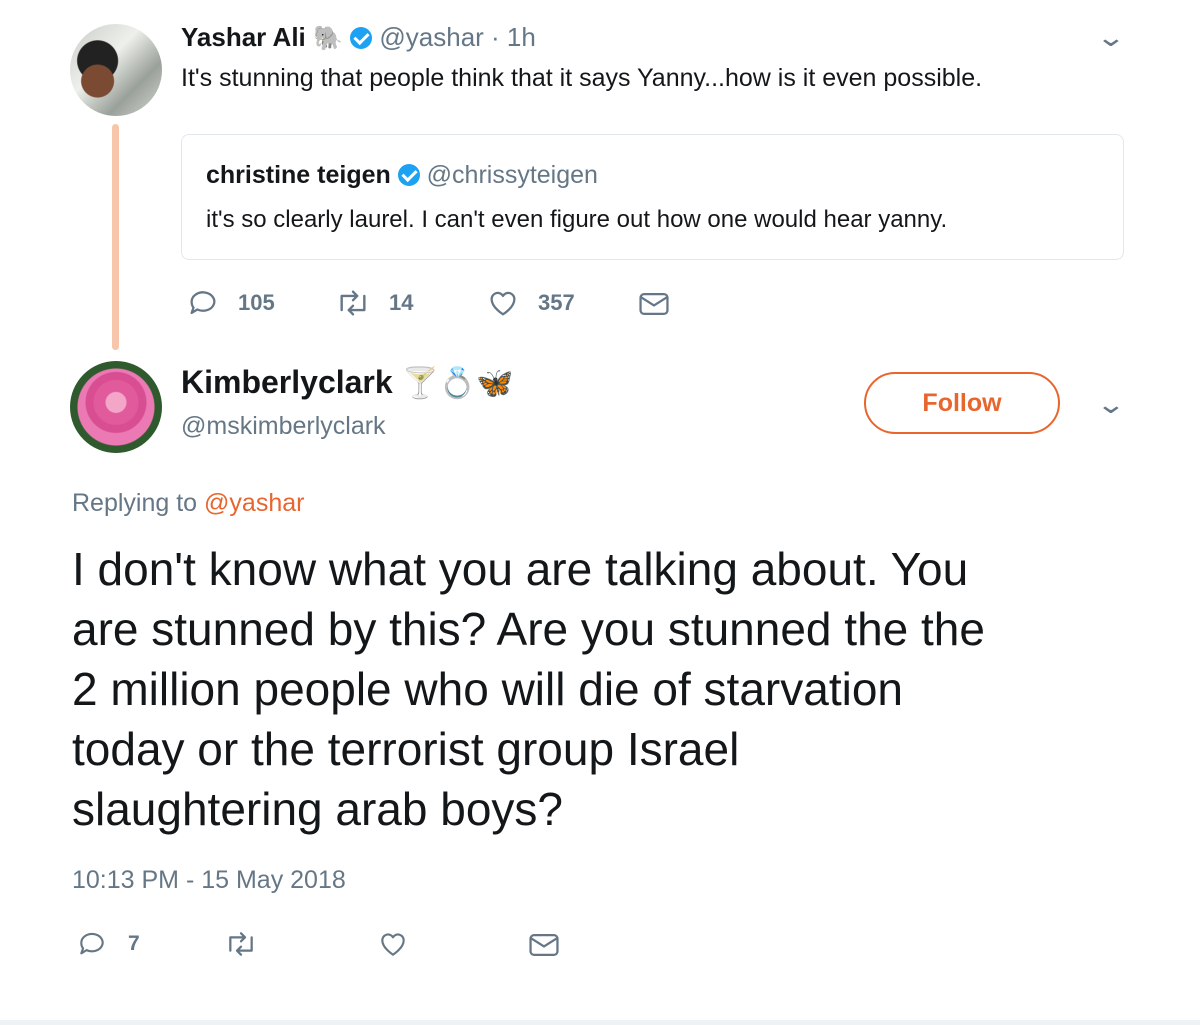  I want to click on thread-connector, so click(115, 237).